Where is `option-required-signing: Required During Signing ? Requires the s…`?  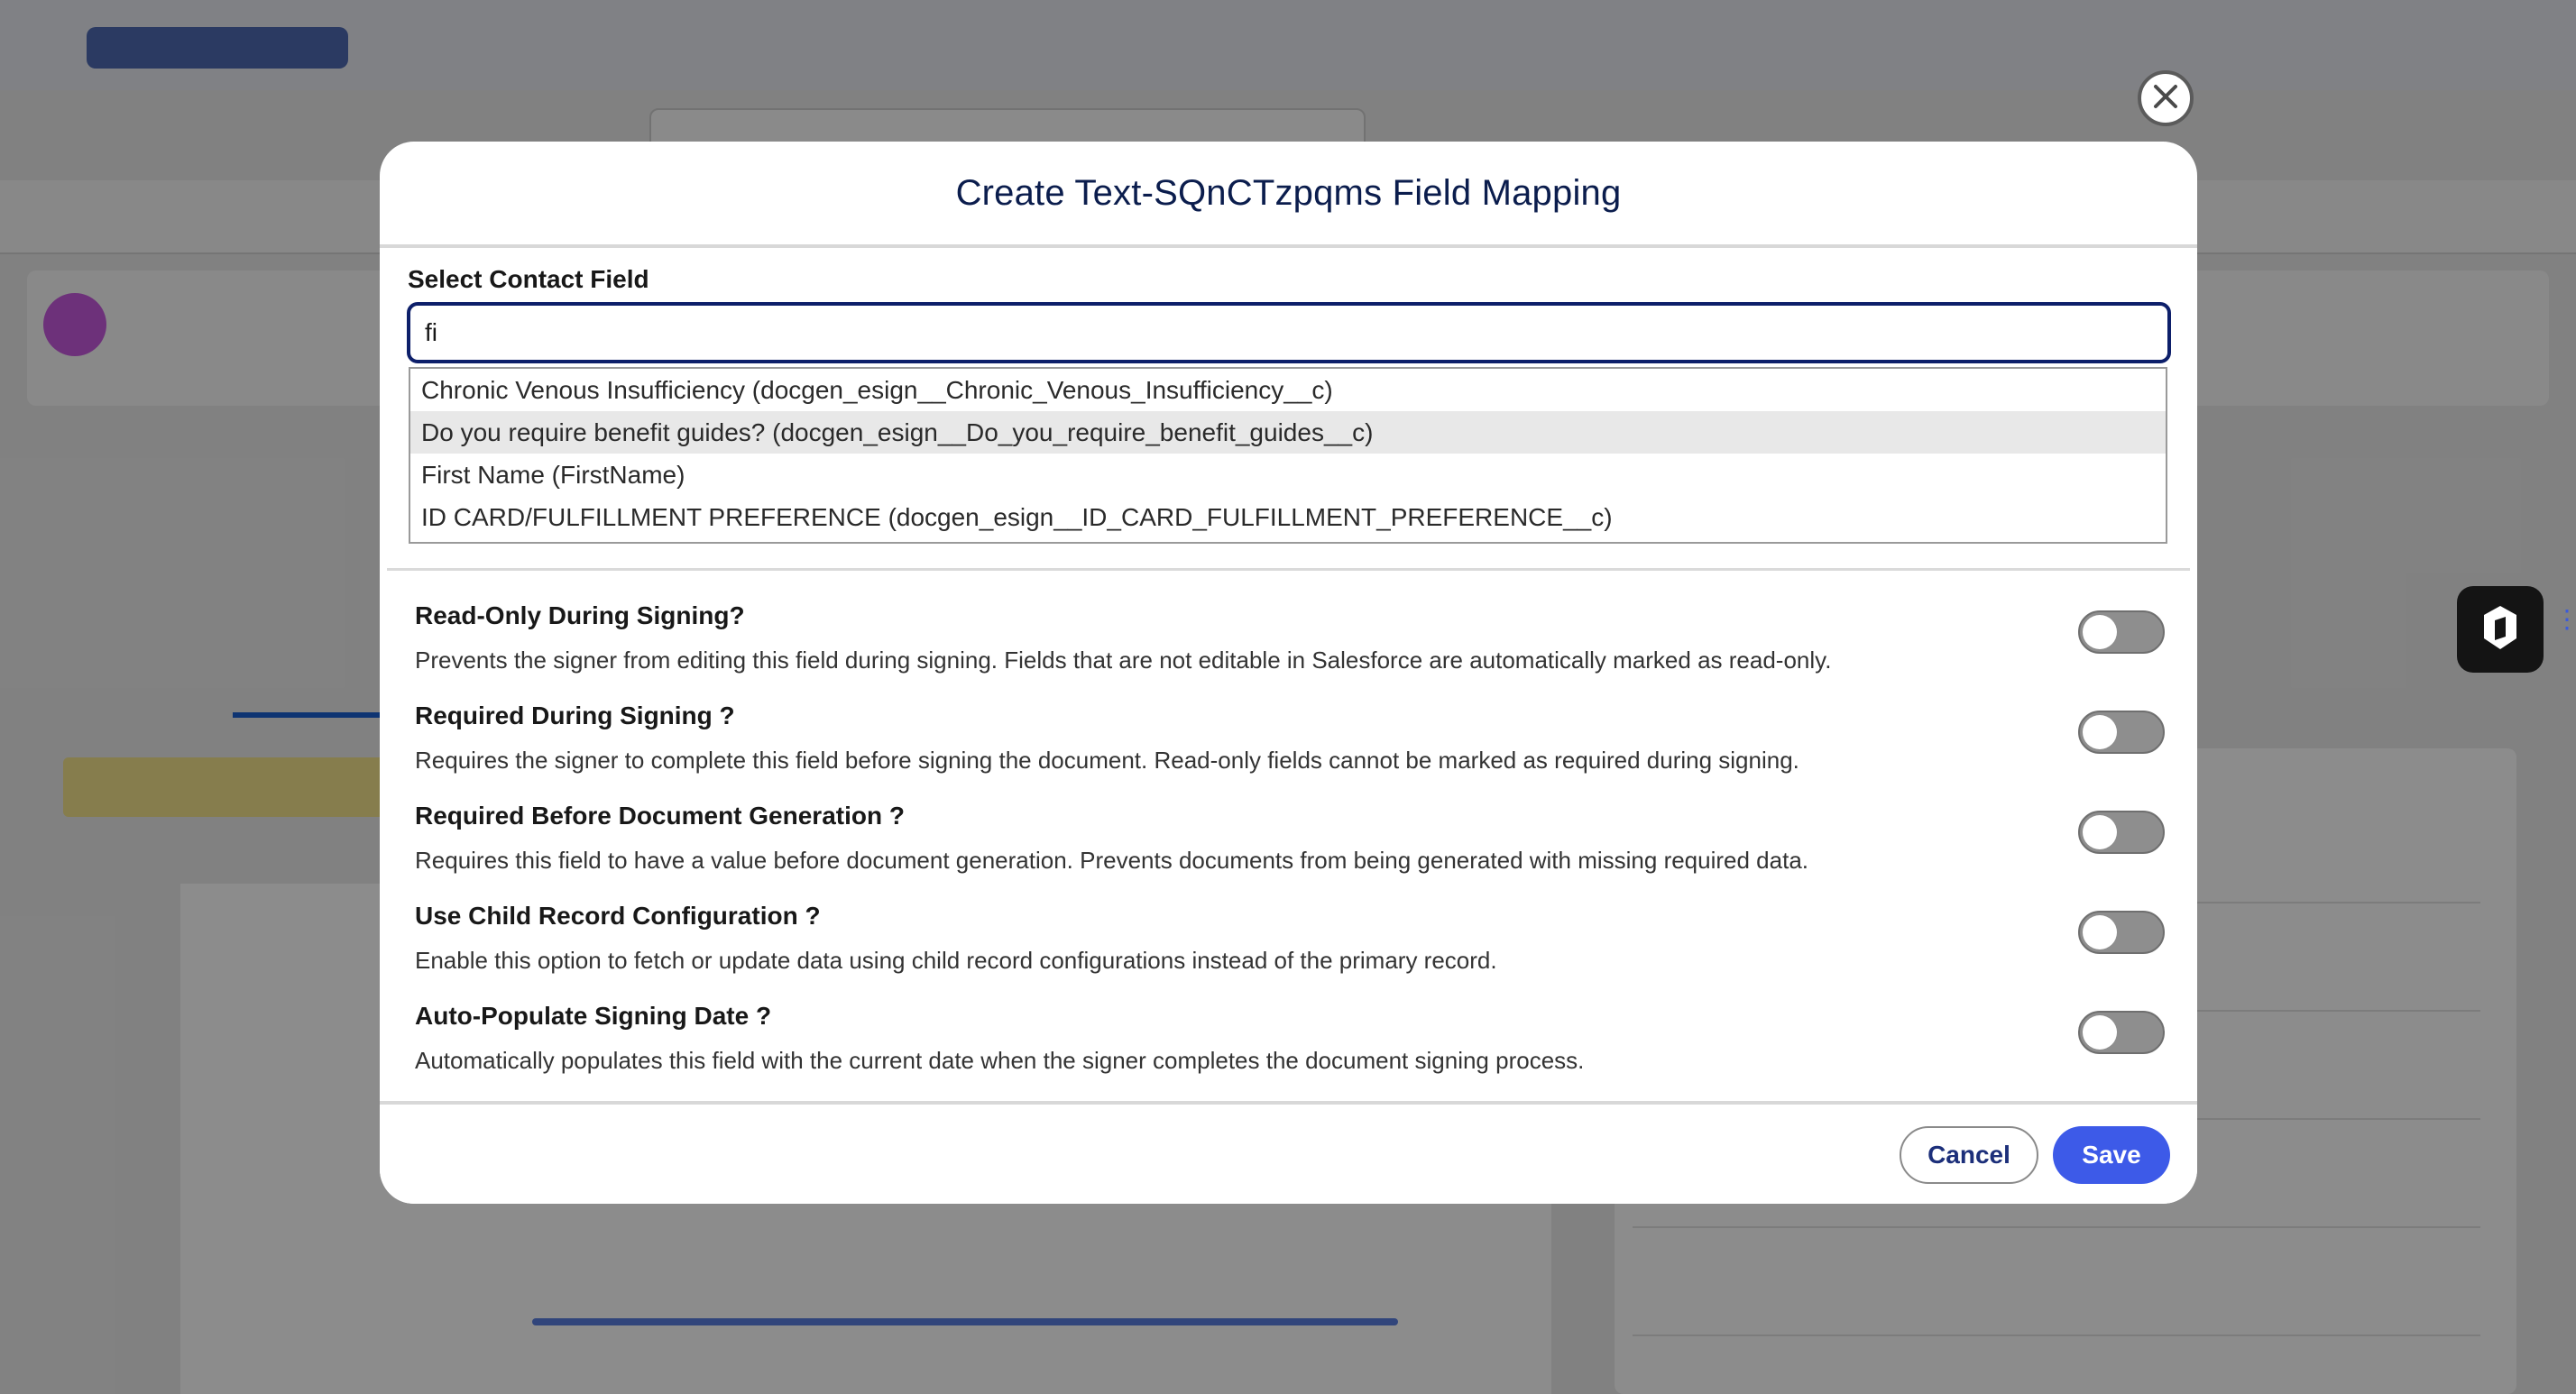
option-required-signing: Required During Signing ? Requires the s… is located at coordinates (1290, 752).